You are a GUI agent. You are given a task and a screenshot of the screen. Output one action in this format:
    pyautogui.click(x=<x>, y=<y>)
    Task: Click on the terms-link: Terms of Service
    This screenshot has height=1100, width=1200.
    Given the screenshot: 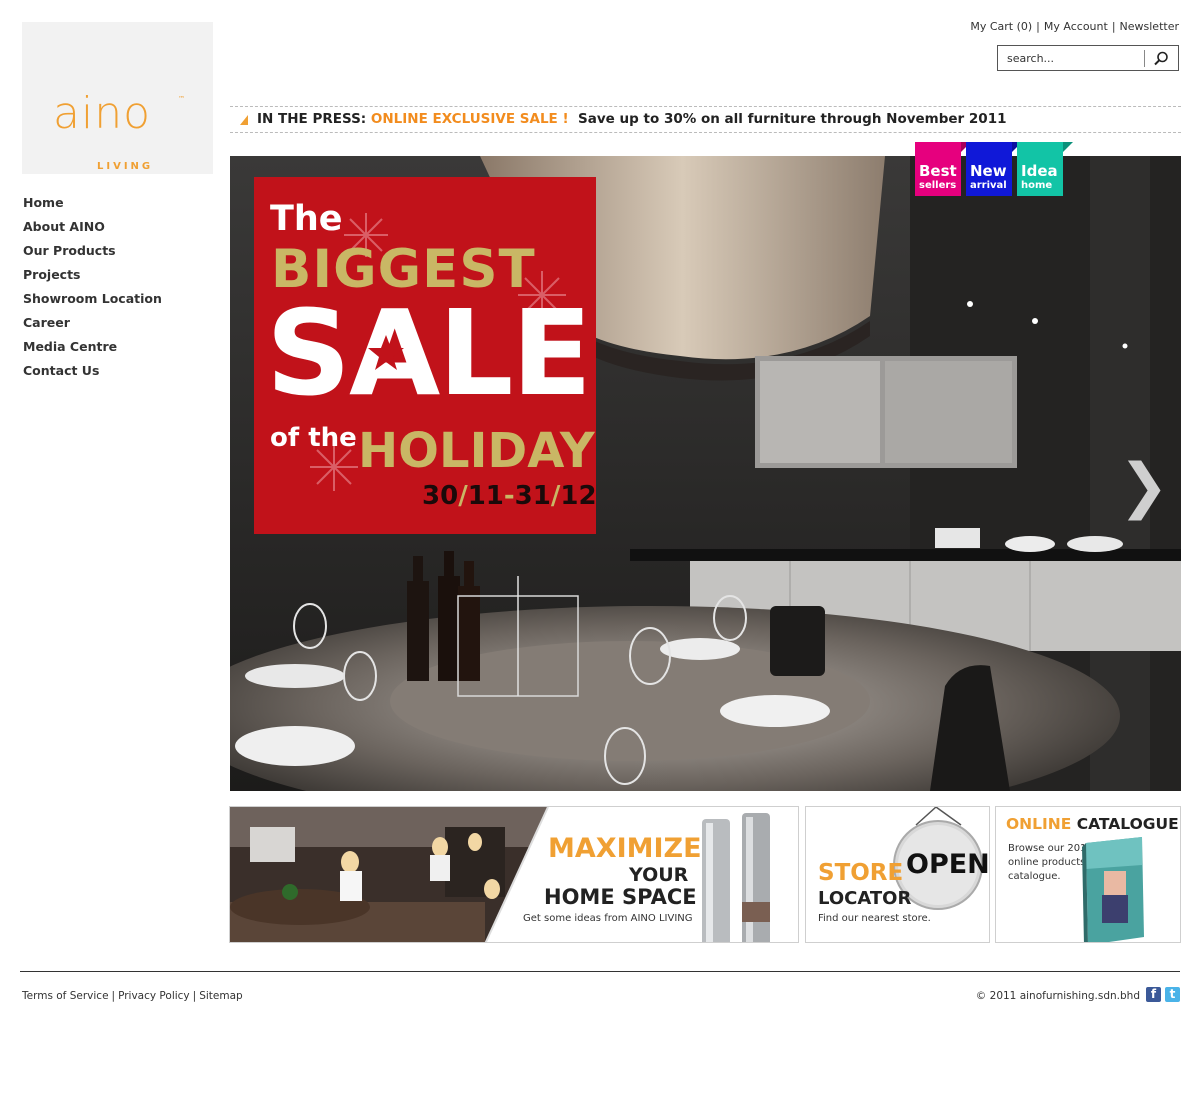 What is the action you would take?
    pyautogui.click(x=65, y=996)
    